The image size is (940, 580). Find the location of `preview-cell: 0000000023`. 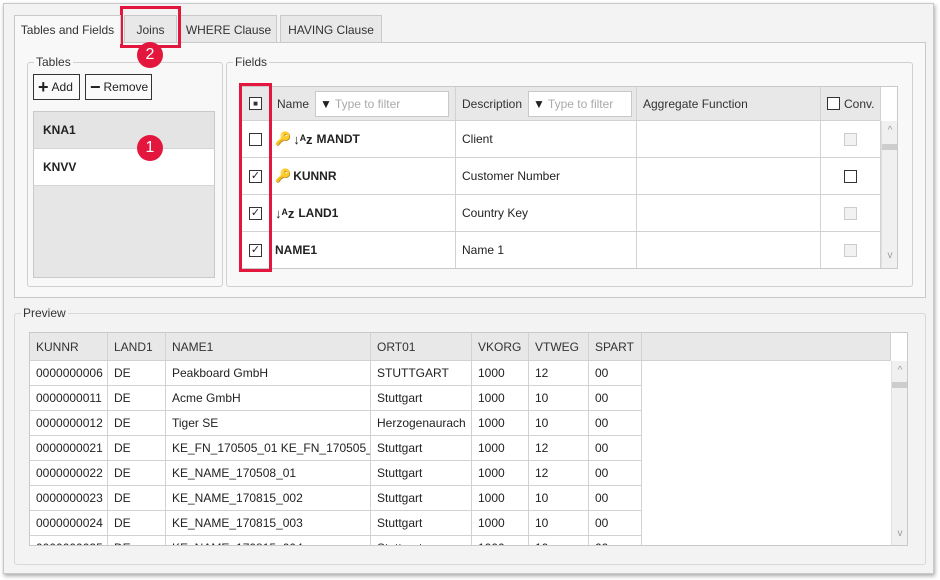

preview-cell: 0000000023 is located at coordinates (69, 498).